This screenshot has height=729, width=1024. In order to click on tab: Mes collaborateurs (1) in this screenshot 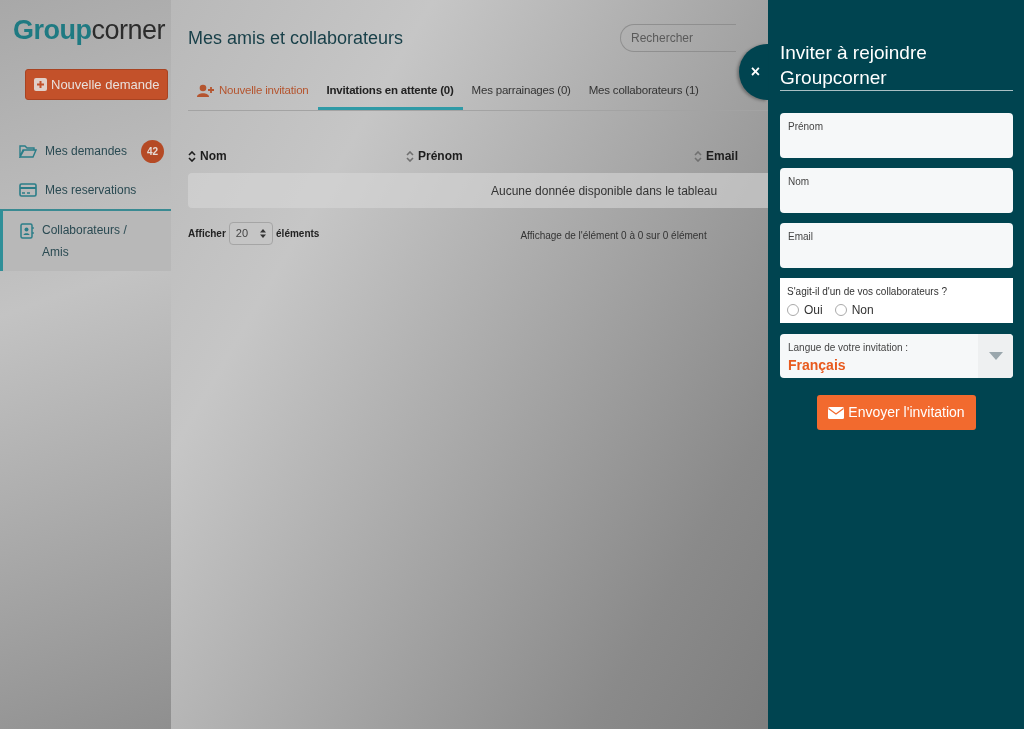, I will do `click(643, 93)`.